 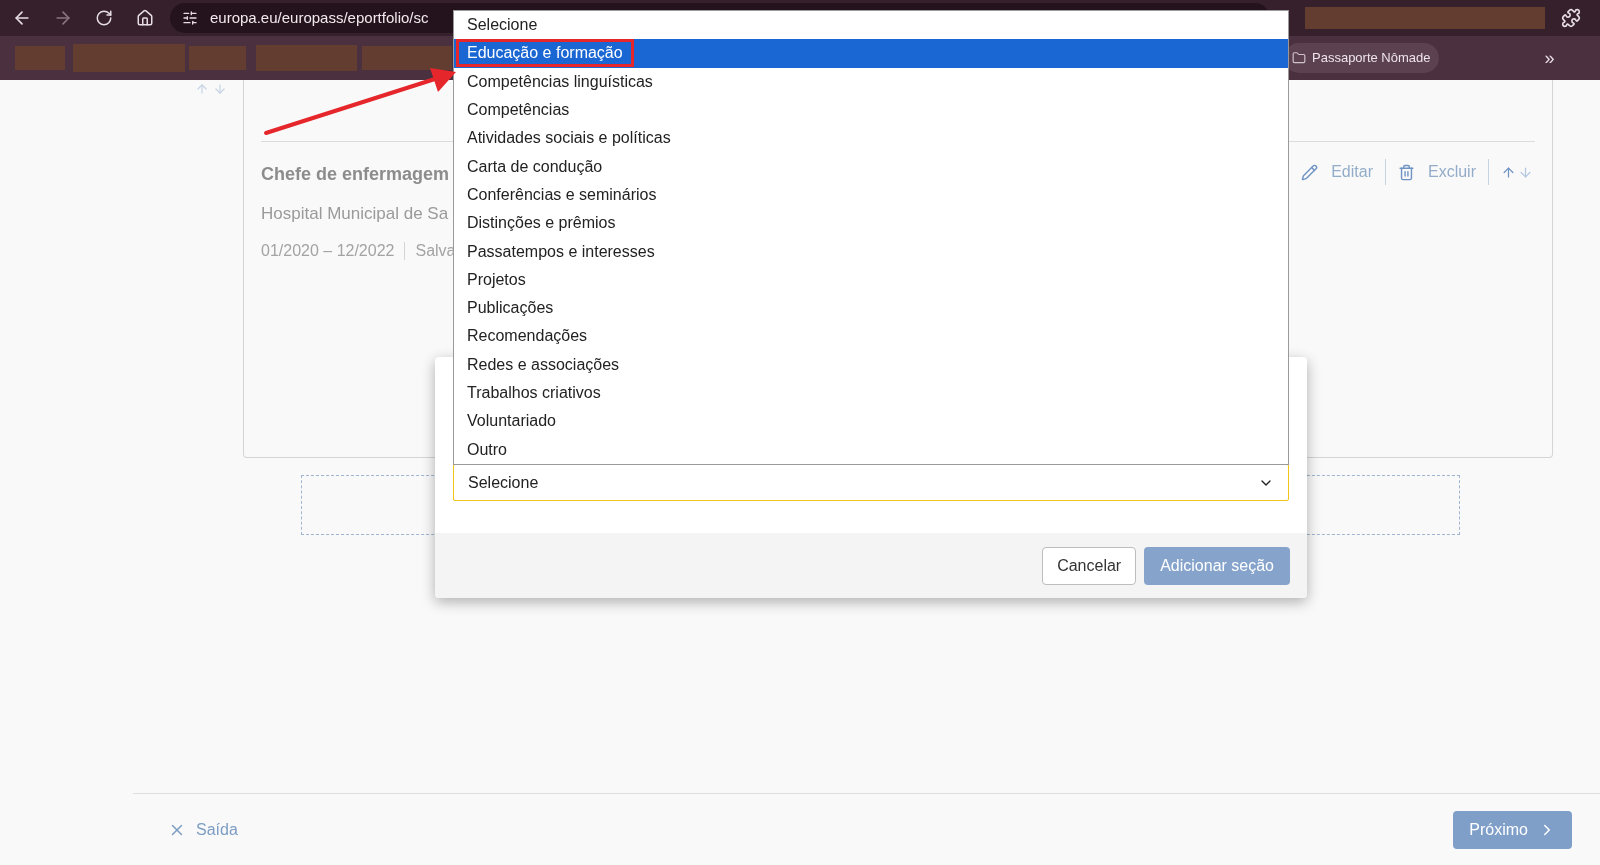 What do you see at coordinates (871, 25) in the screenshot?
I see `dropdown-option: Selecione` at bounding box center [871, 25].